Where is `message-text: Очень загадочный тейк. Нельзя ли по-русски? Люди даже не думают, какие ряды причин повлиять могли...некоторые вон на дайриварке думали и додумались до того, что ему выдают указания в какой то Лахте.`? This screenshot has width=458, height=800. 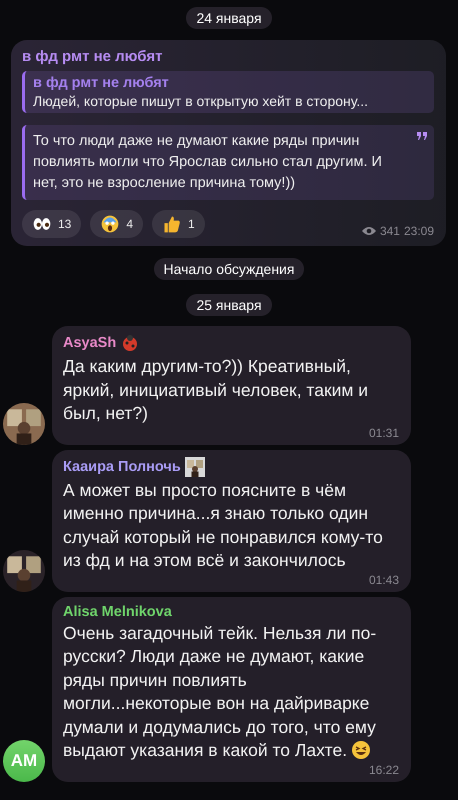 message-text: Очень загадочный тейк. Нельзя ли по-русски? Люди даже не думают, какие ряды причин повлиять могли...некоторые вон на дайриварке думали и додумались до того, что ему выдают указания в какой то Лахте. is located at coordinates (220, 692).